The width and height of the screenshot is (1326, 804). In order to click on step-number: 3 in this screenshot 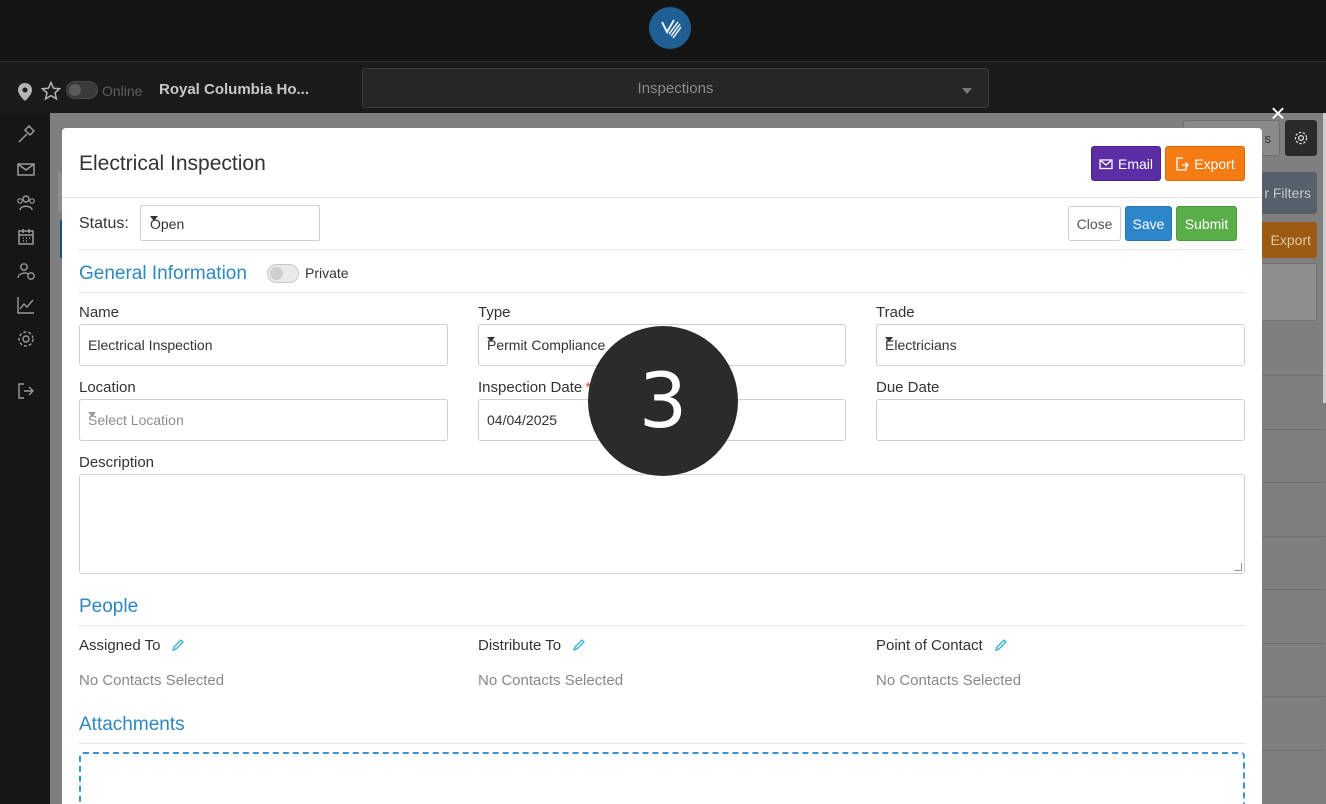, I will do `click(663, 400)`.